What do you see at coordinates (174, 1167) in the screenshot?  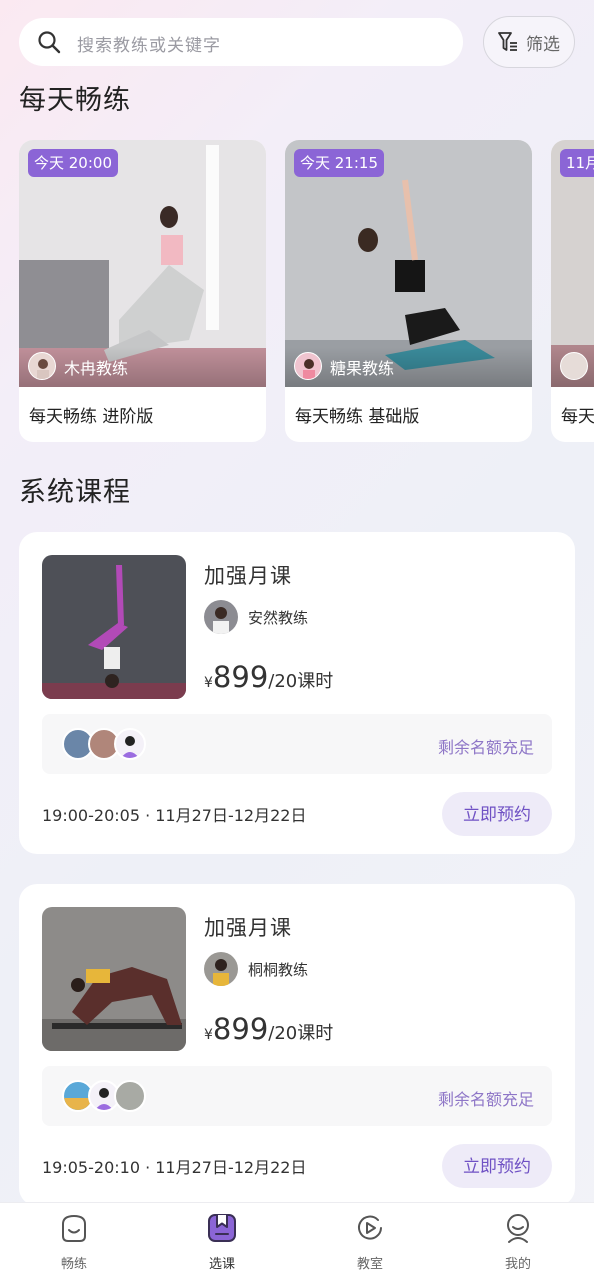 I see `course-schedule: 19:05-20:10 · 11月27日-12月22日` at bounding box center [174, 1167].